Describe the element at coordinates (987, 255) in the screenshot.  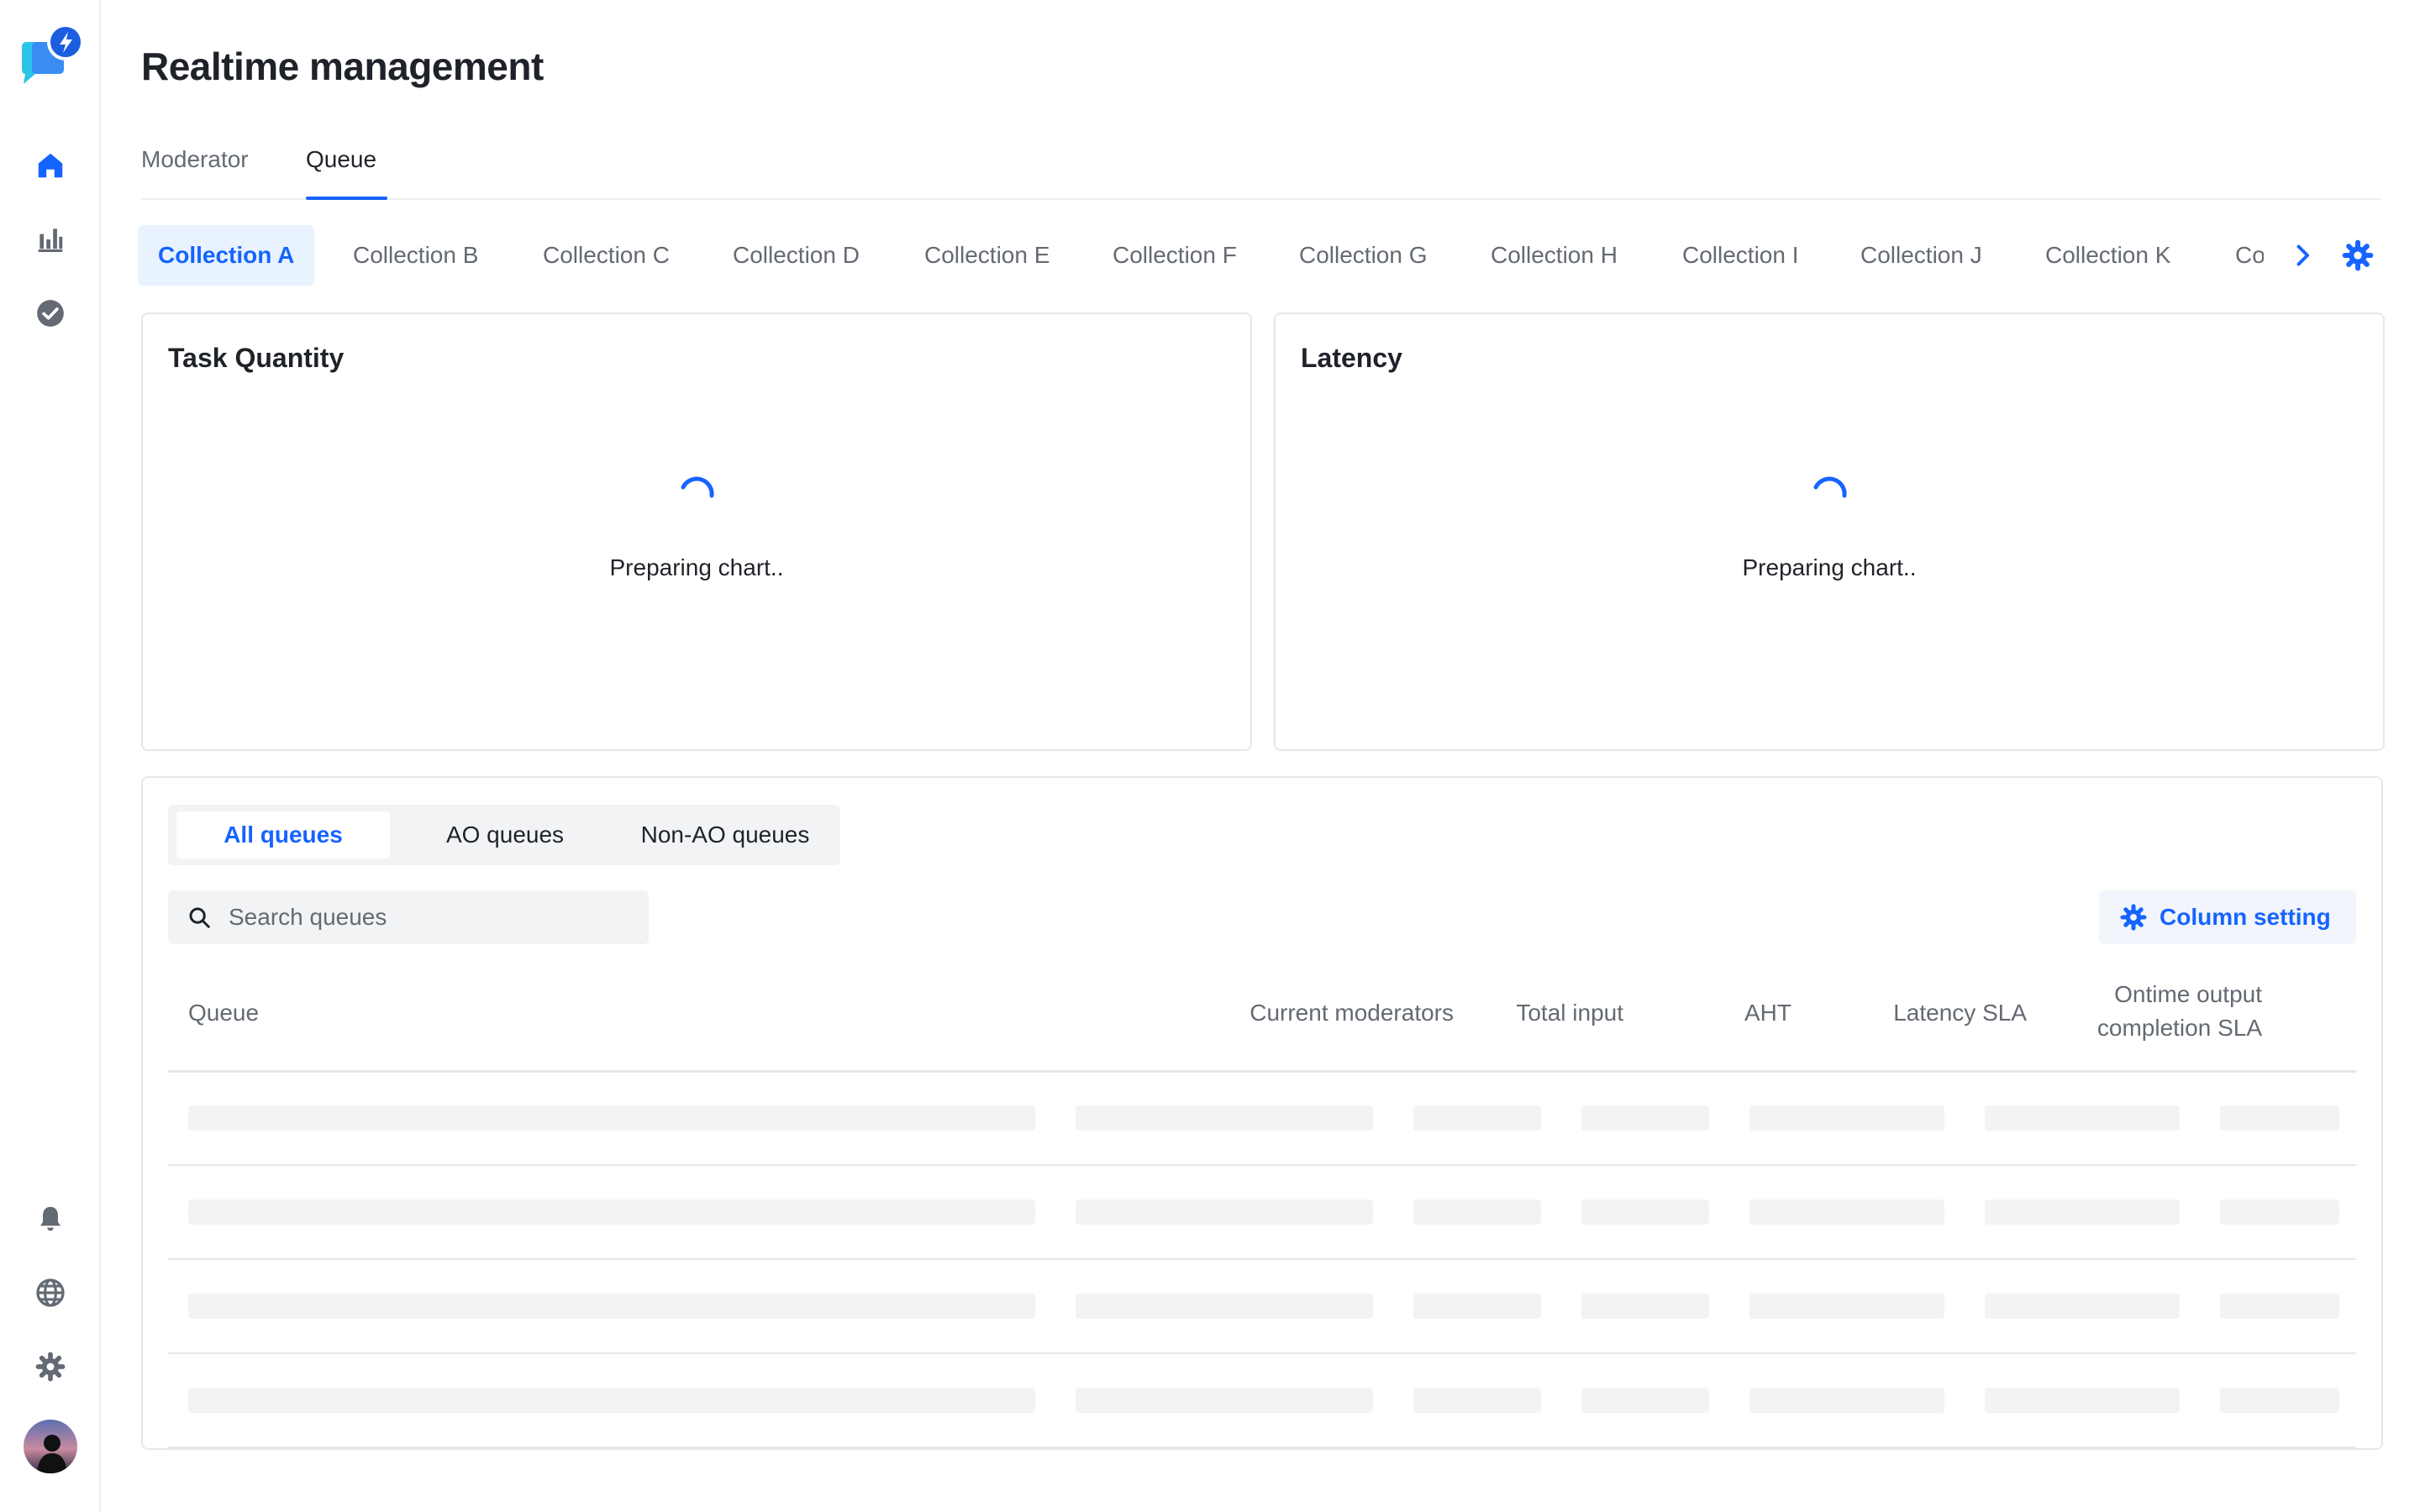
I see `collection-tab-e: Collection E` at that location.